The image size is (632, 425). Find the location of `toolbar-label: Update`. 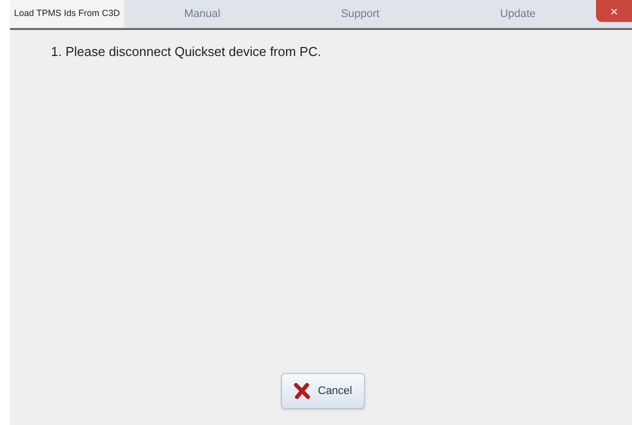

toolbar-label: Update is located at coordinates (518, 14).